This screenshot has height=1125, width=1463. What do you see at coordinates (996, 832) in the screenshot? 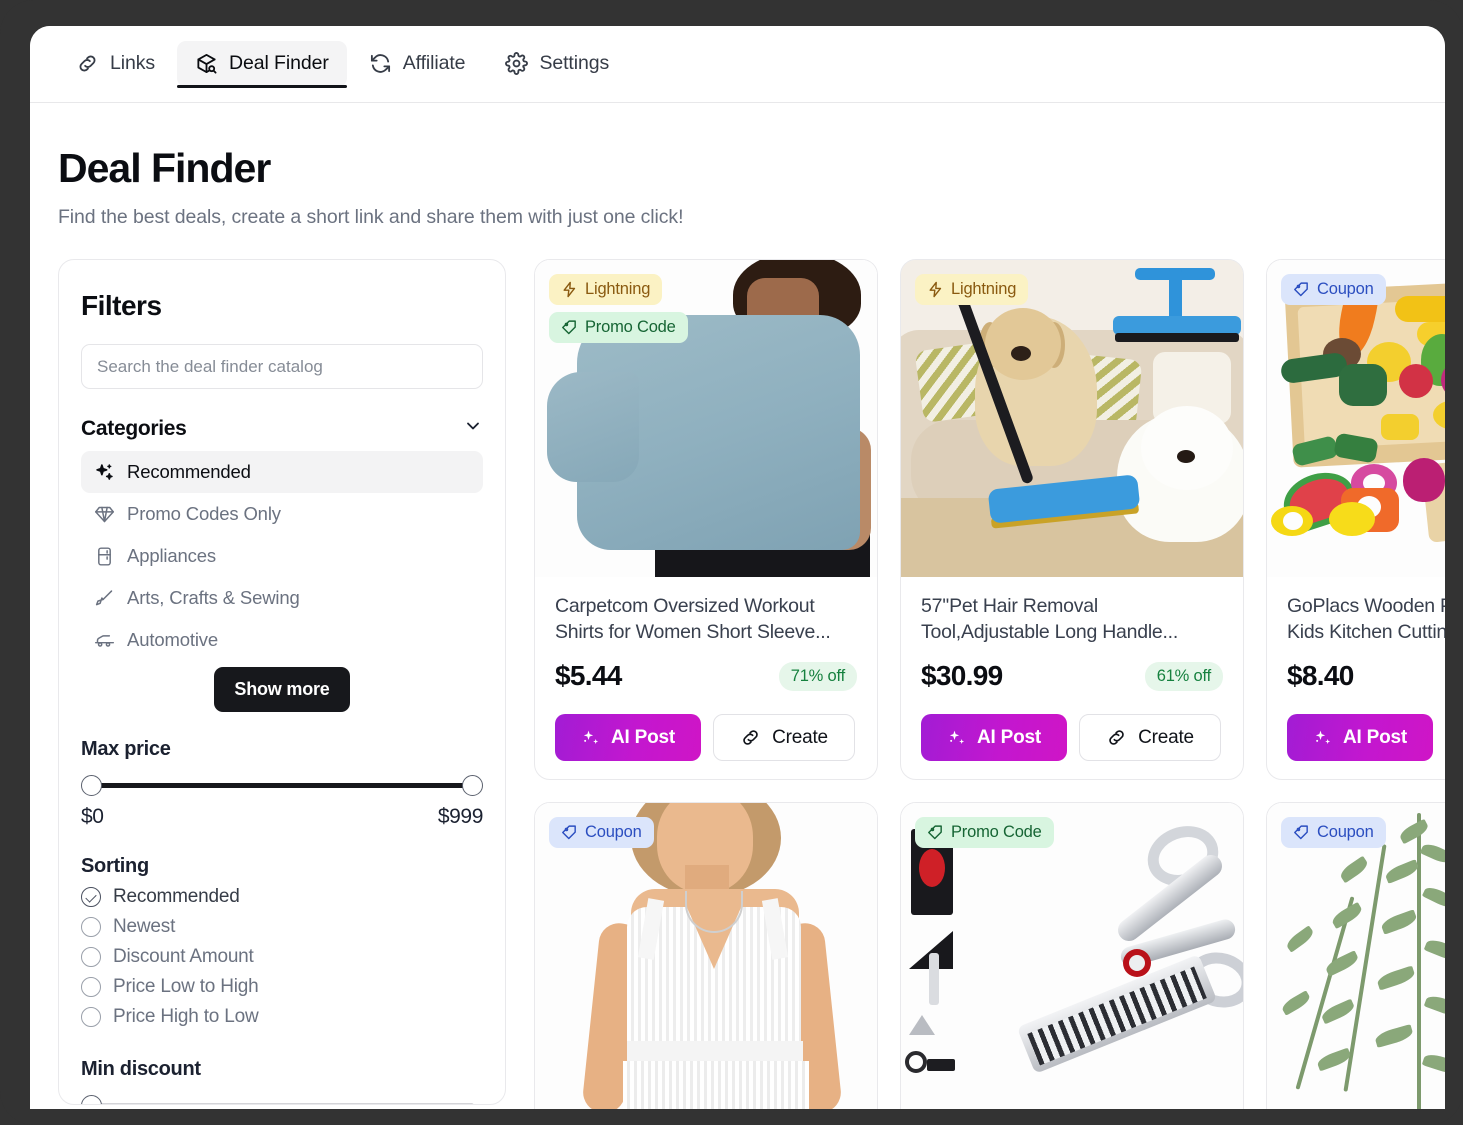
I see `badge-label: Promo Code` at bounding box center [996, 832].